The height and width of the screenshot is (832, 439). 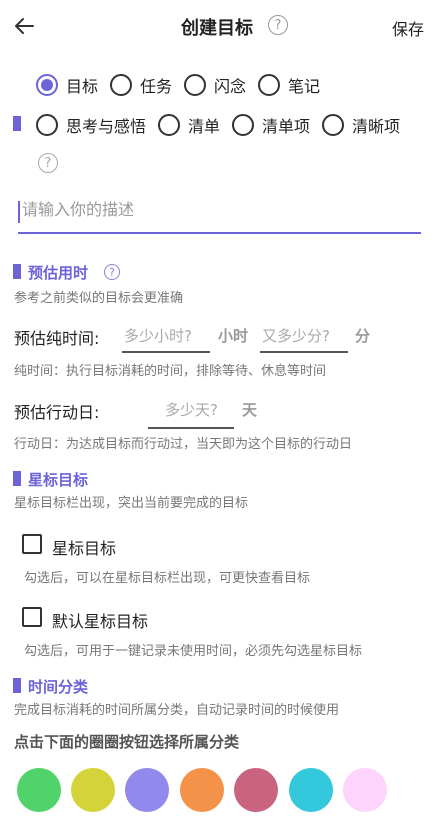 What do you see at coordinates (58, 480) in the screenshot?
I see `star-section-title: 星标目标` at bounding box center [58, 480].